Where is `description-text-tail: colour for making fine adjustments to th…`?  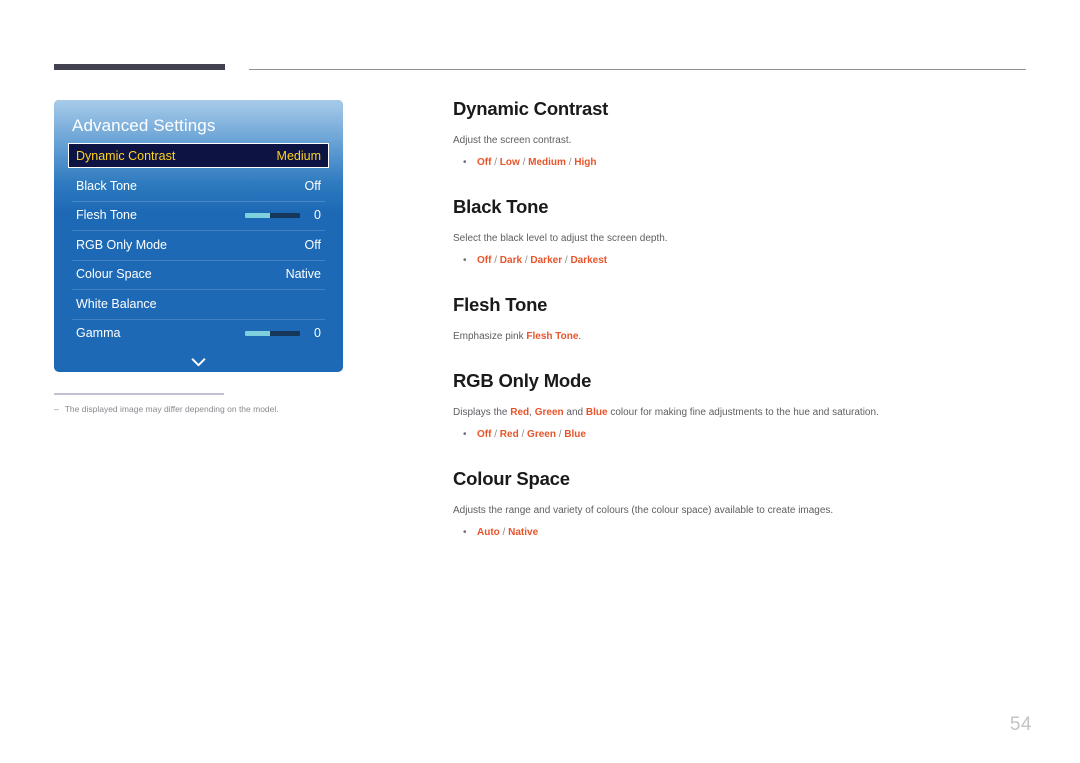 description-text-tail: colour for making fine adjustments to th… is located at coordinates (743, 412).